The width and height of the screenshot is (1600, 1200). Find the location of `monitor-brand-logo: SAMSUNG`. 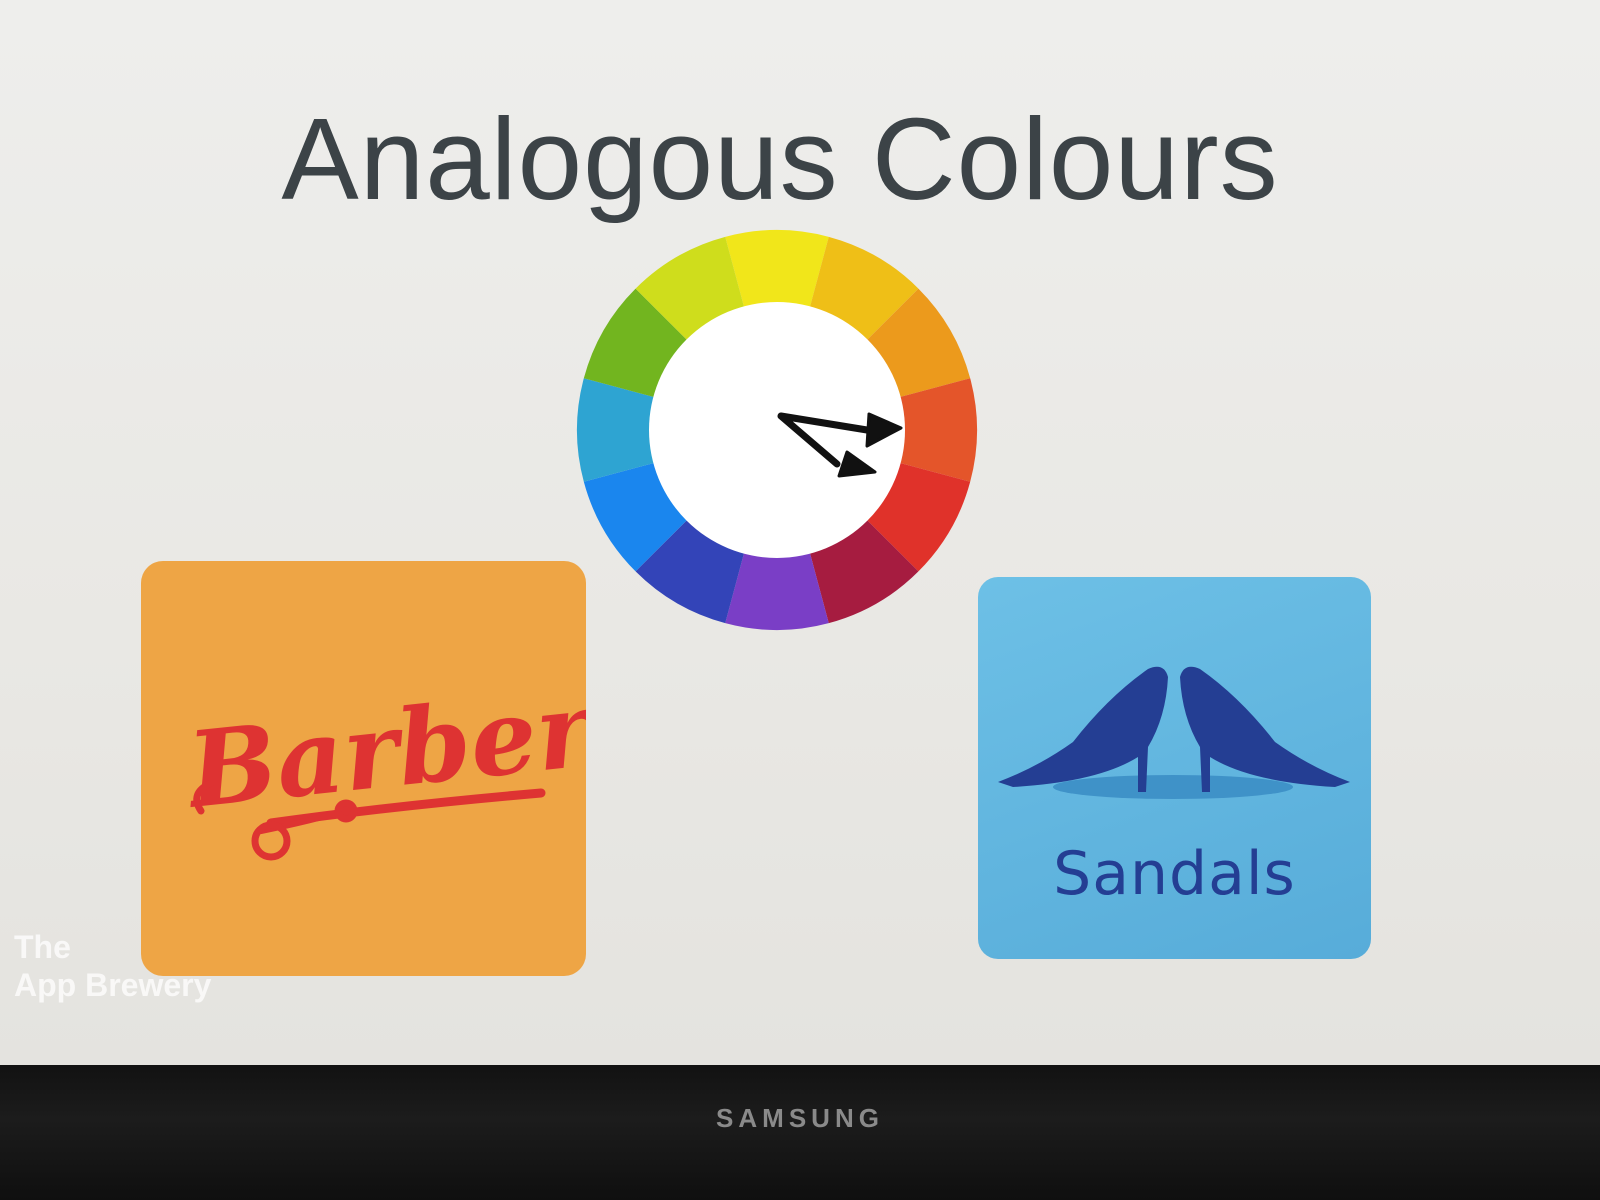

monitor-brand-logo: SAMSUNG is located at coordinates (800, 1118).